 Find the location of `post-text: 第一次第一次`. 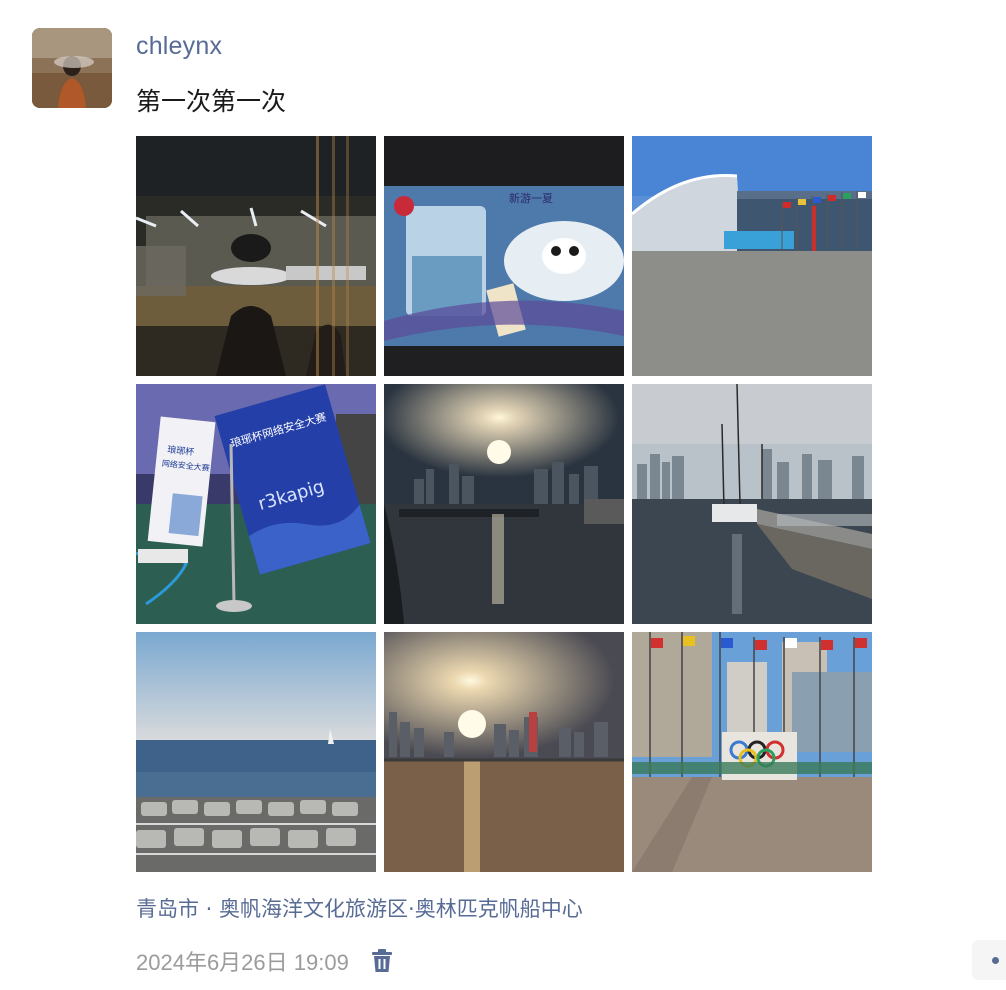

post-text: 第一次第一次 is located at coordinates (211, 101).